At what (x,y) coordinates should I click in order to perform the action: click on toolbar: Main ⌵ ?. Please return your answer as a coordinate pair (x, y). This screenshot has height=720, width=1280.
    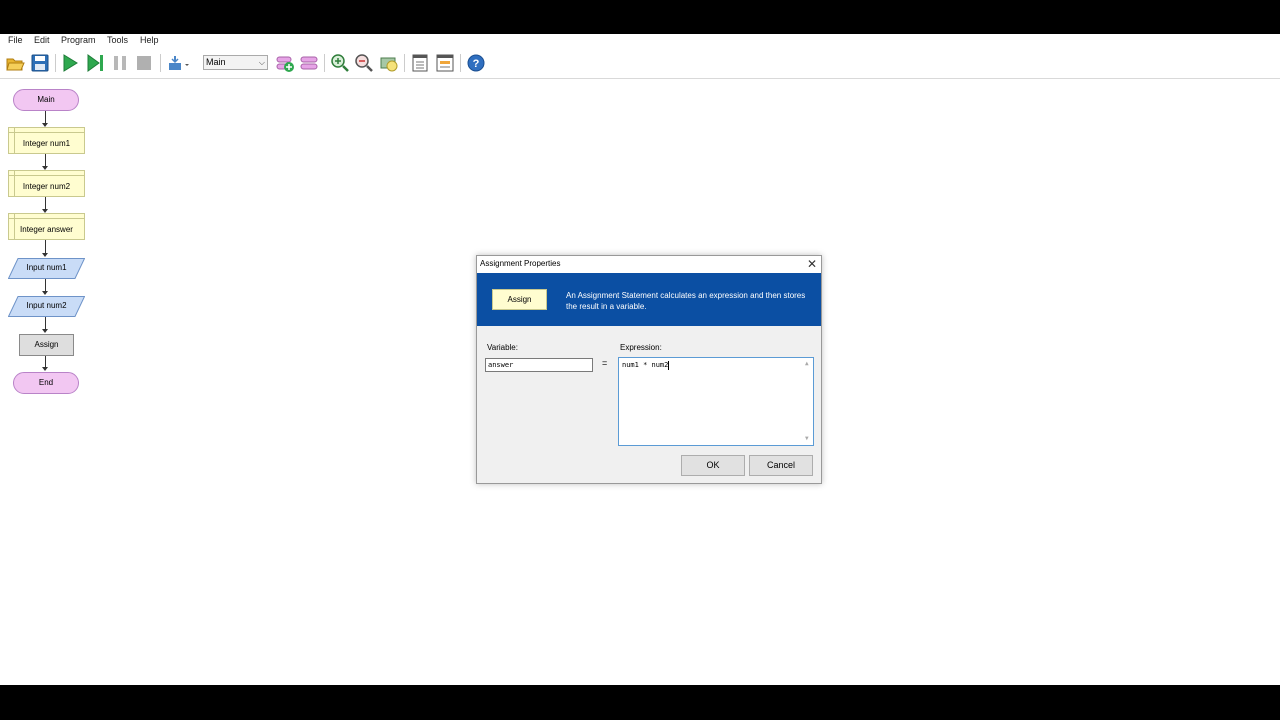
    Looking at the image, I should click on (640, 63).